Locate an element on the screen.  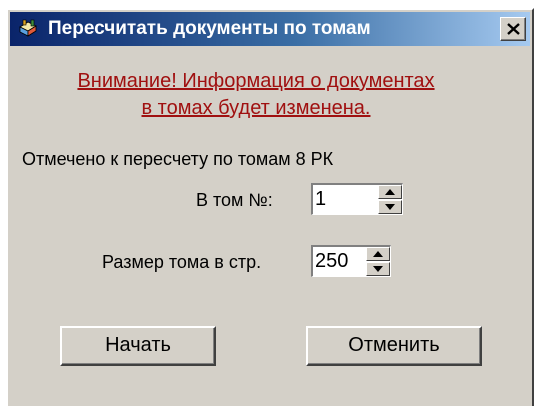
status-text: Отмечено к пересчету по томам 8 РК is located at coordinates (178, 159).